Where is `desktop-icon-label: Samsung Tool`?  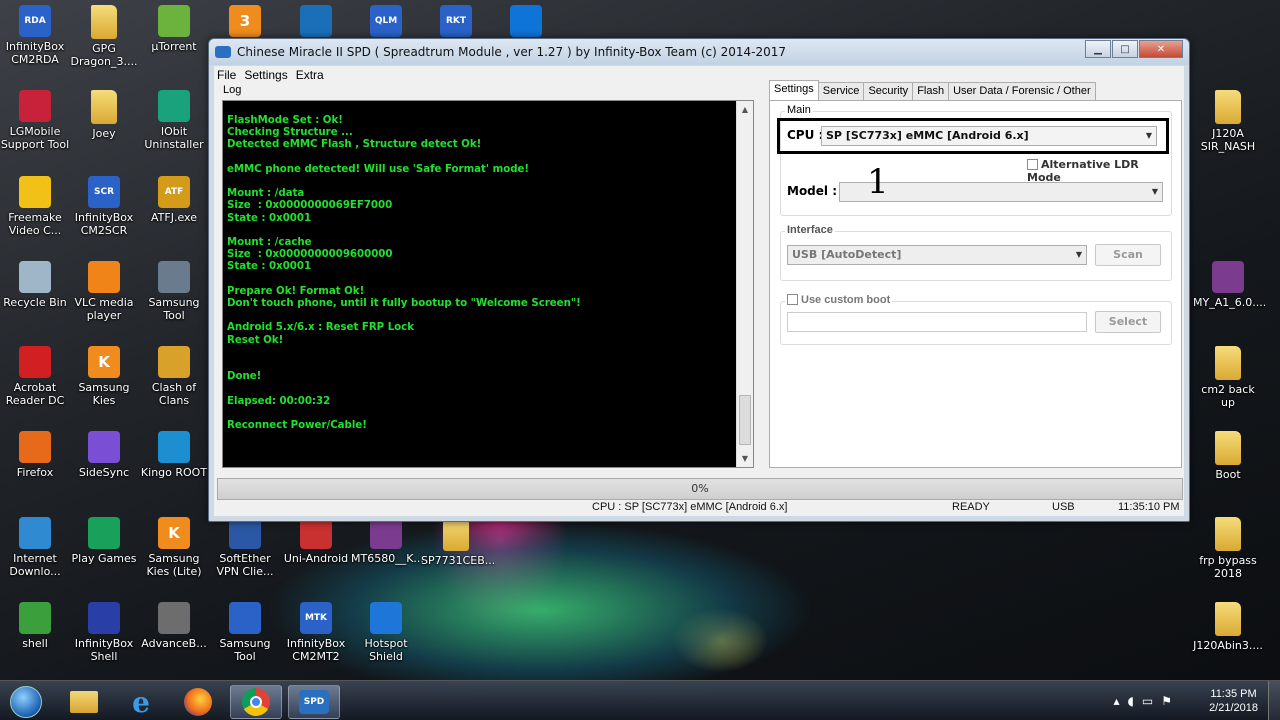
desktop-icon-label: Samsung Tool is located at coordinates (174, 309).